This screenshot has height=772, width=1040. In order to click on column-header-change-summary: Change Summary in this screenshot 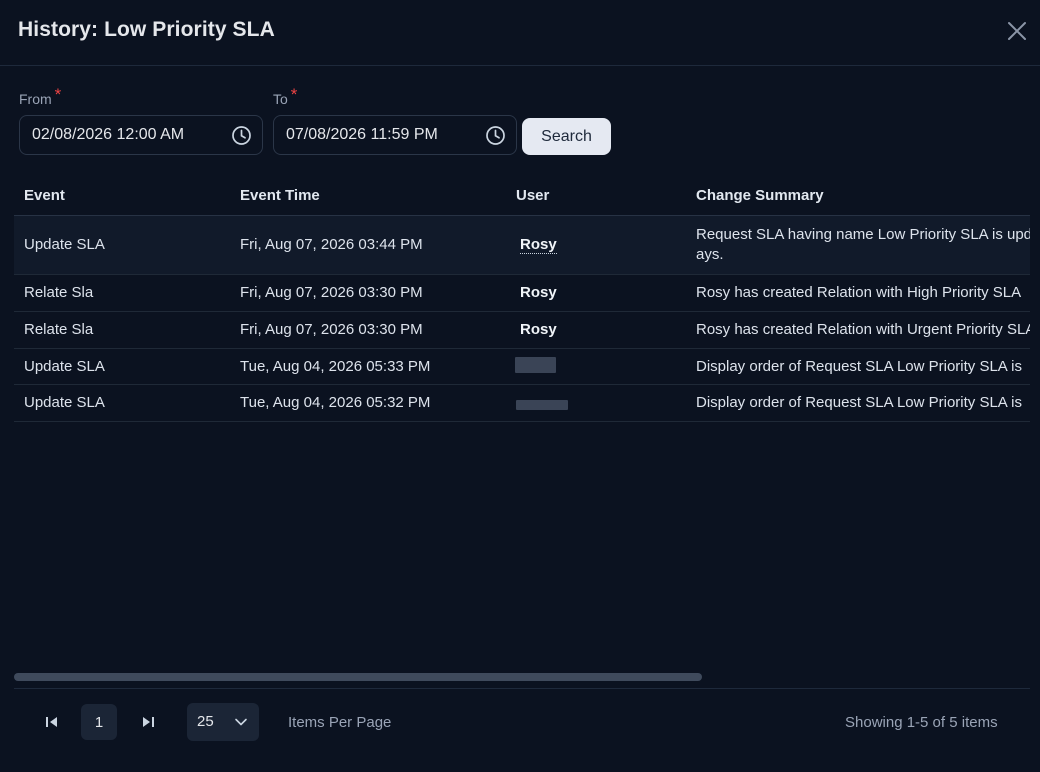, I will do `click(760, 195)`.